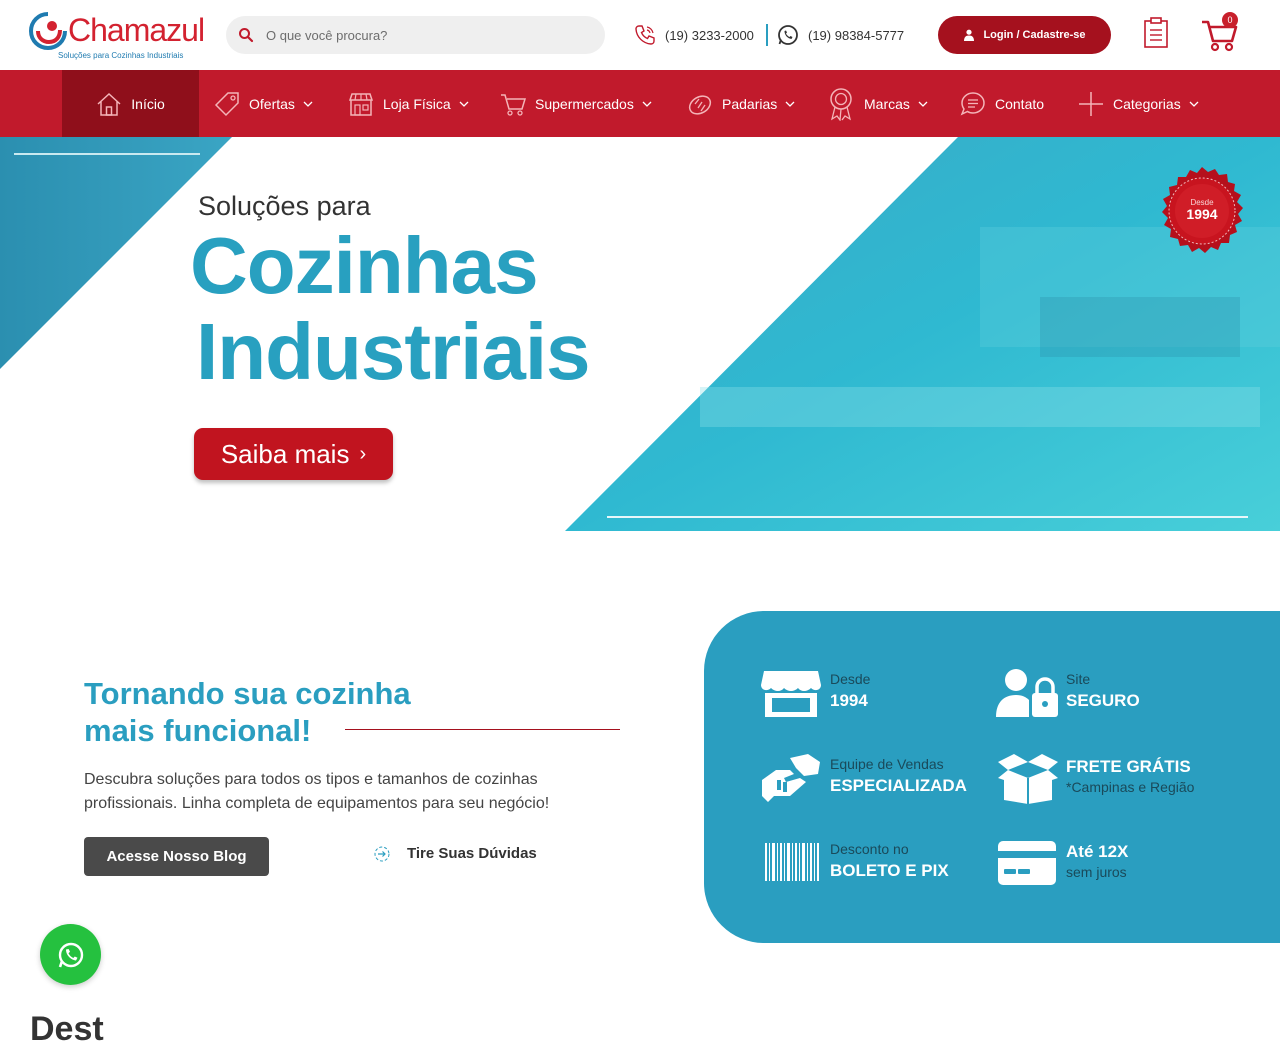 The width and height of the screenshot is (1280, 1049). Describe the element at coordinates (1147, 103) in the screenshot. I see `nav-label: Categorias` at that location.